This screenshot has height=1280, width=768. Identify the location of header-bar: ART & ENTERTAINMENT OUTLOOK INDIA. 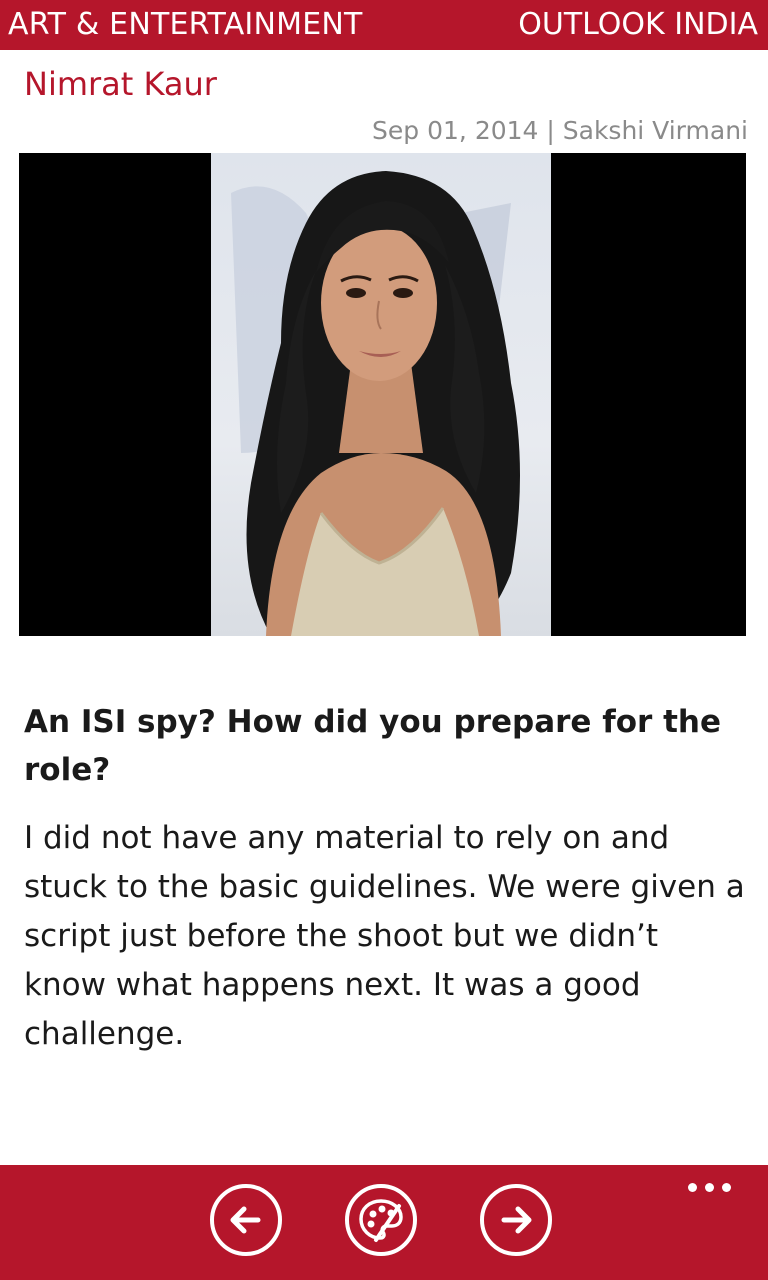
(384, 25).